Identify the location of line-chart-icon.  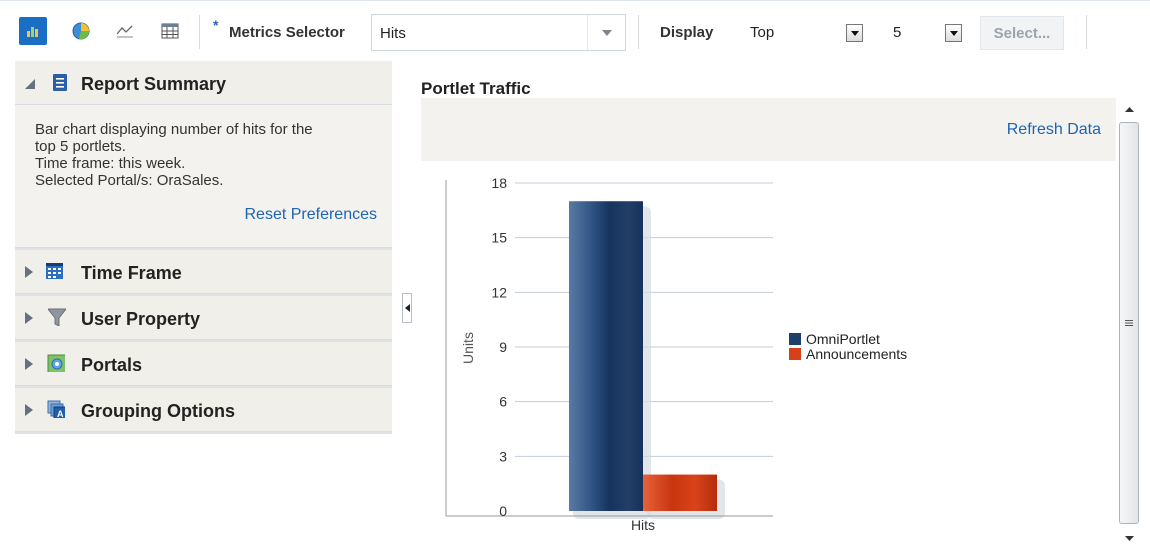
(124, 31).